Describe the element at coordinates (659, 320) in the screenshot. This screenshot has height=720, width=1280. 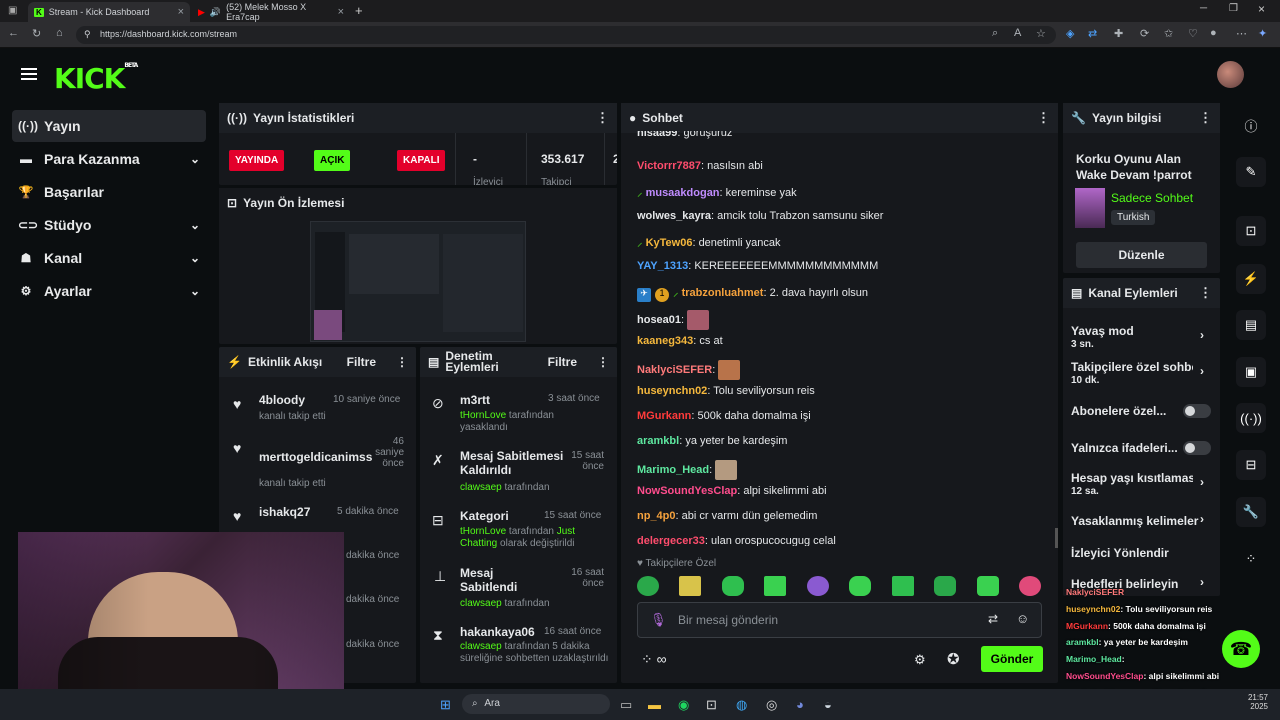
I see `chat-username: hosea01` at that location.